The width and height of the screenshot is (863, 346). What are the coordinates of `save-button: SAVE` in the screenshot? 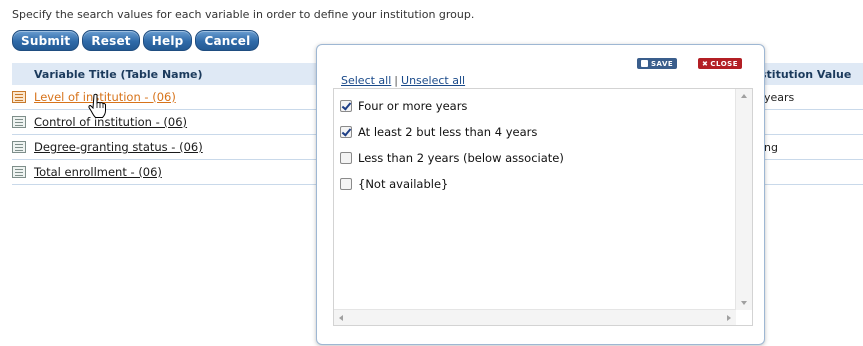 It's located at (657, 63).